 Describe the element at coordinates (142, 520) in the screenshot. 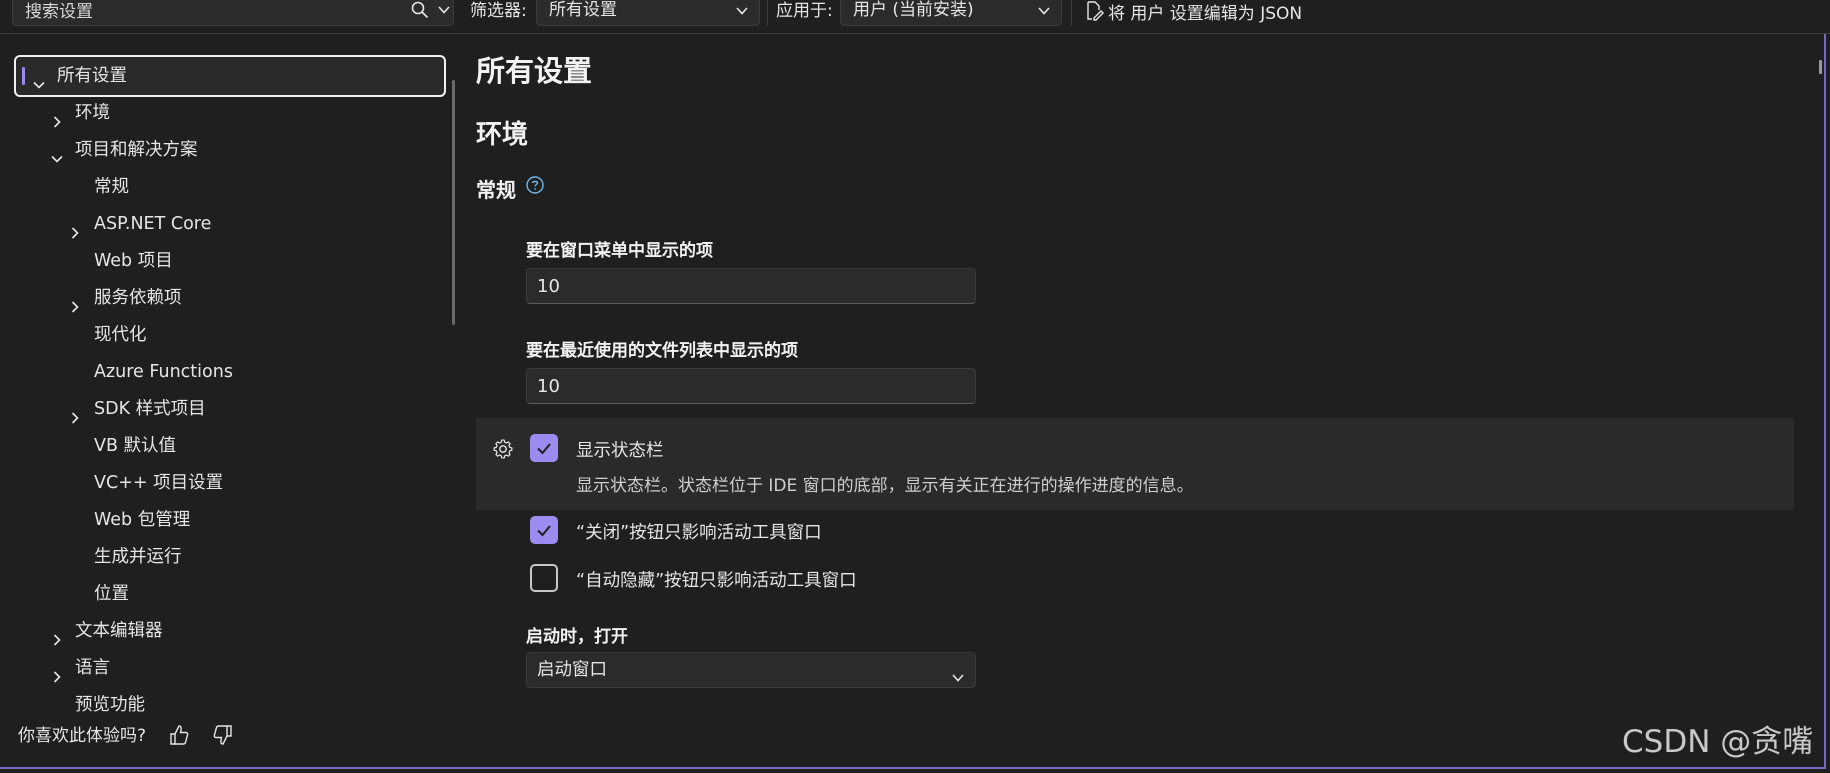

I see `sidebar-item-label: Web 包管理` at that location.